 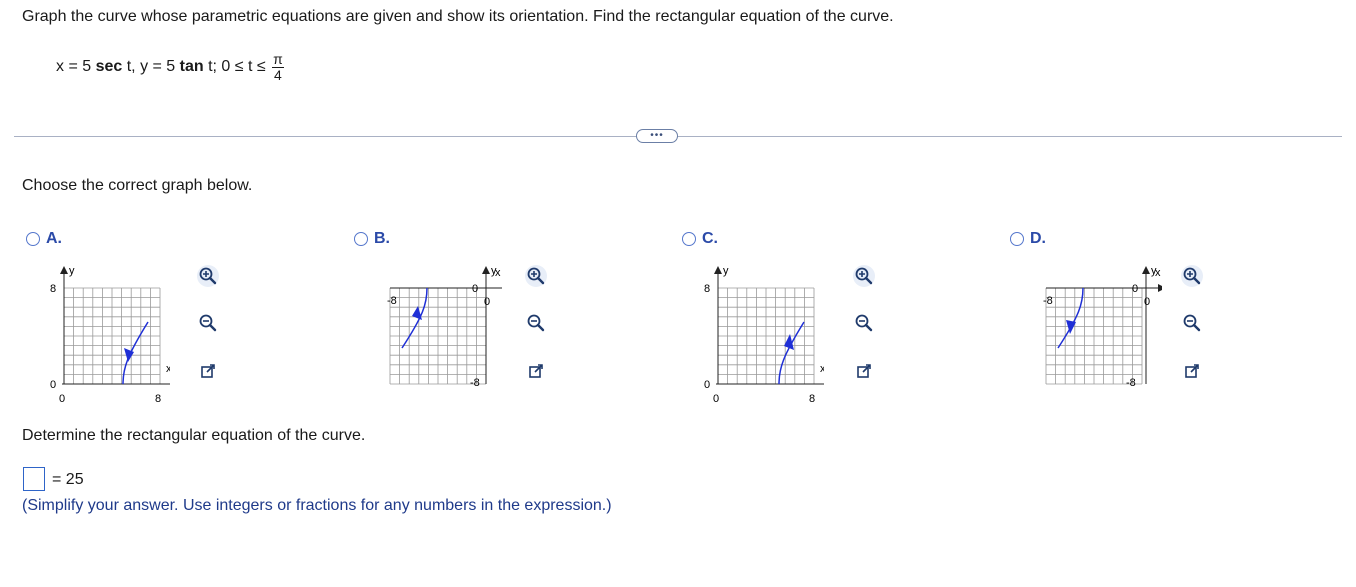 What do you see at coordinates (498, 273) in the screenshot?
I see `graph-b-x-label: x` at bounding box center [498, 273].